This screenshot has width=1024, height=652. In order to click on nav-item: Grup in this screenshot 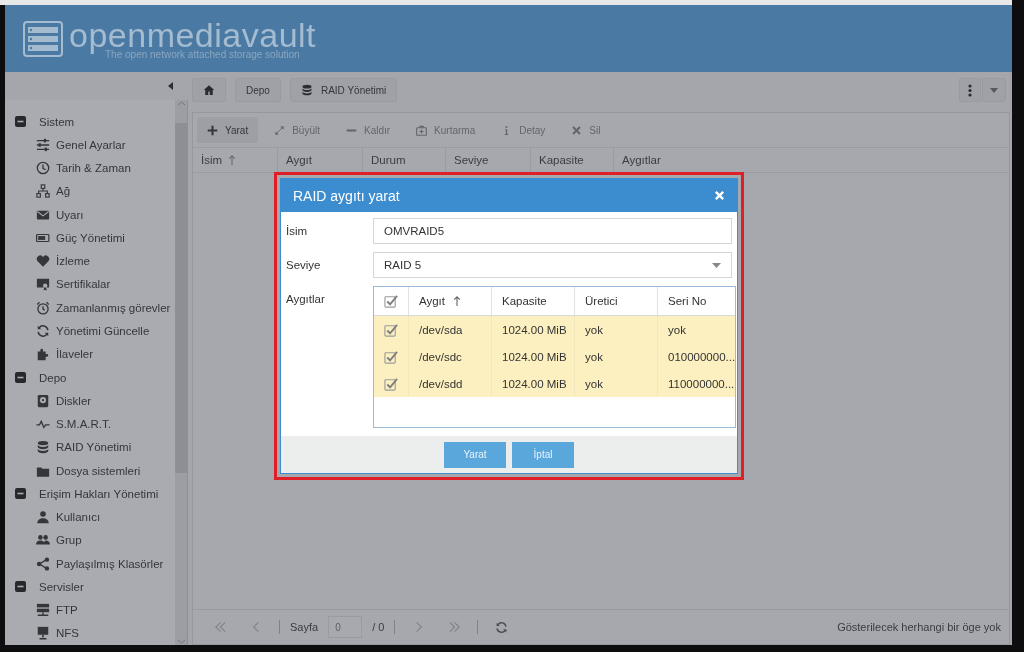, I will do `click(90, 540)`.